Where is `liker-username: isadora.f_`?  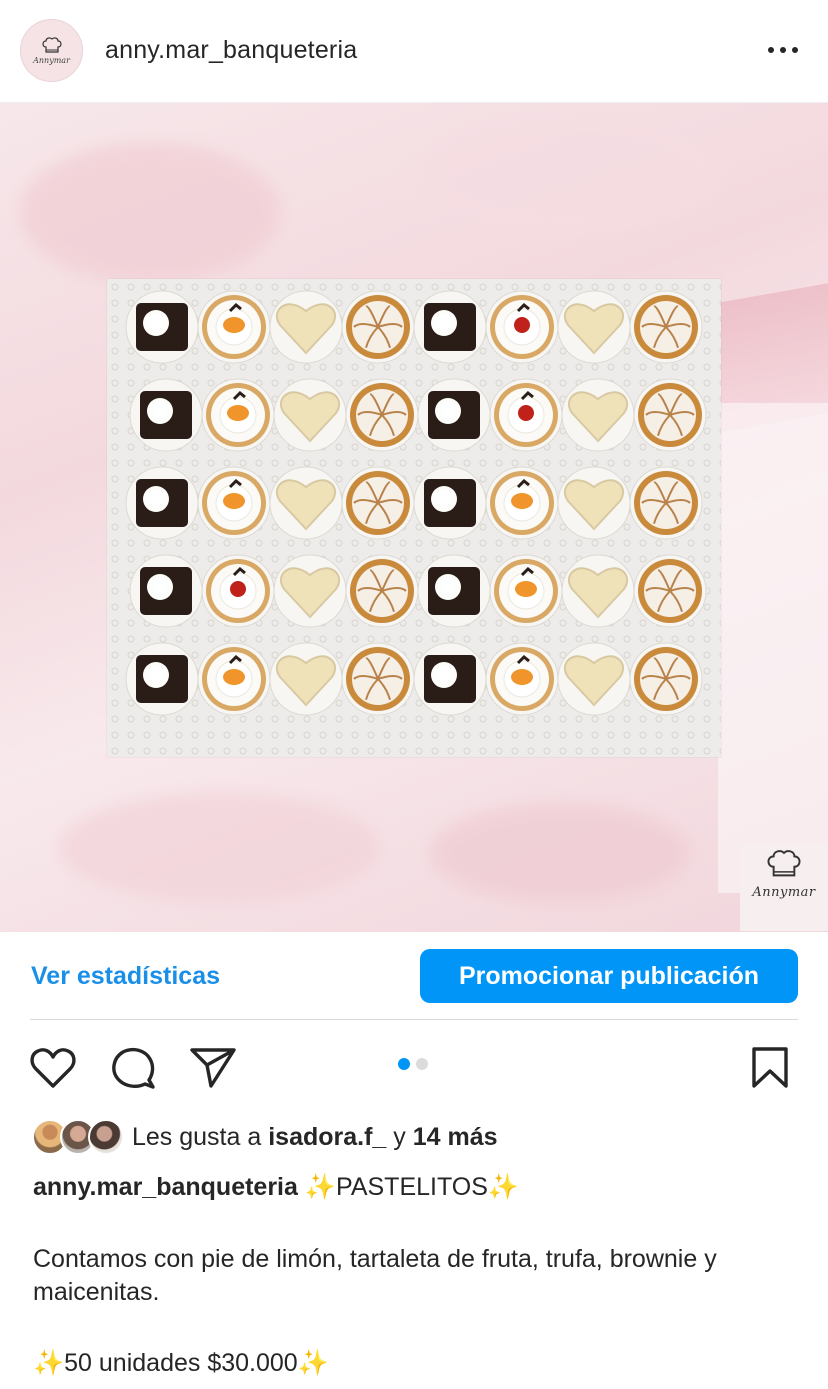 liker-username: isadora.f_ is located at coordinates (327, 1137).